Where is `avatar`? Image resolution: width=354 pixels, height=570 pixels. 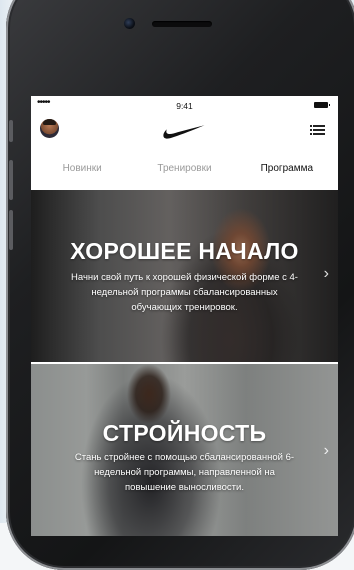 avatar is located at coordinates (49, 128).